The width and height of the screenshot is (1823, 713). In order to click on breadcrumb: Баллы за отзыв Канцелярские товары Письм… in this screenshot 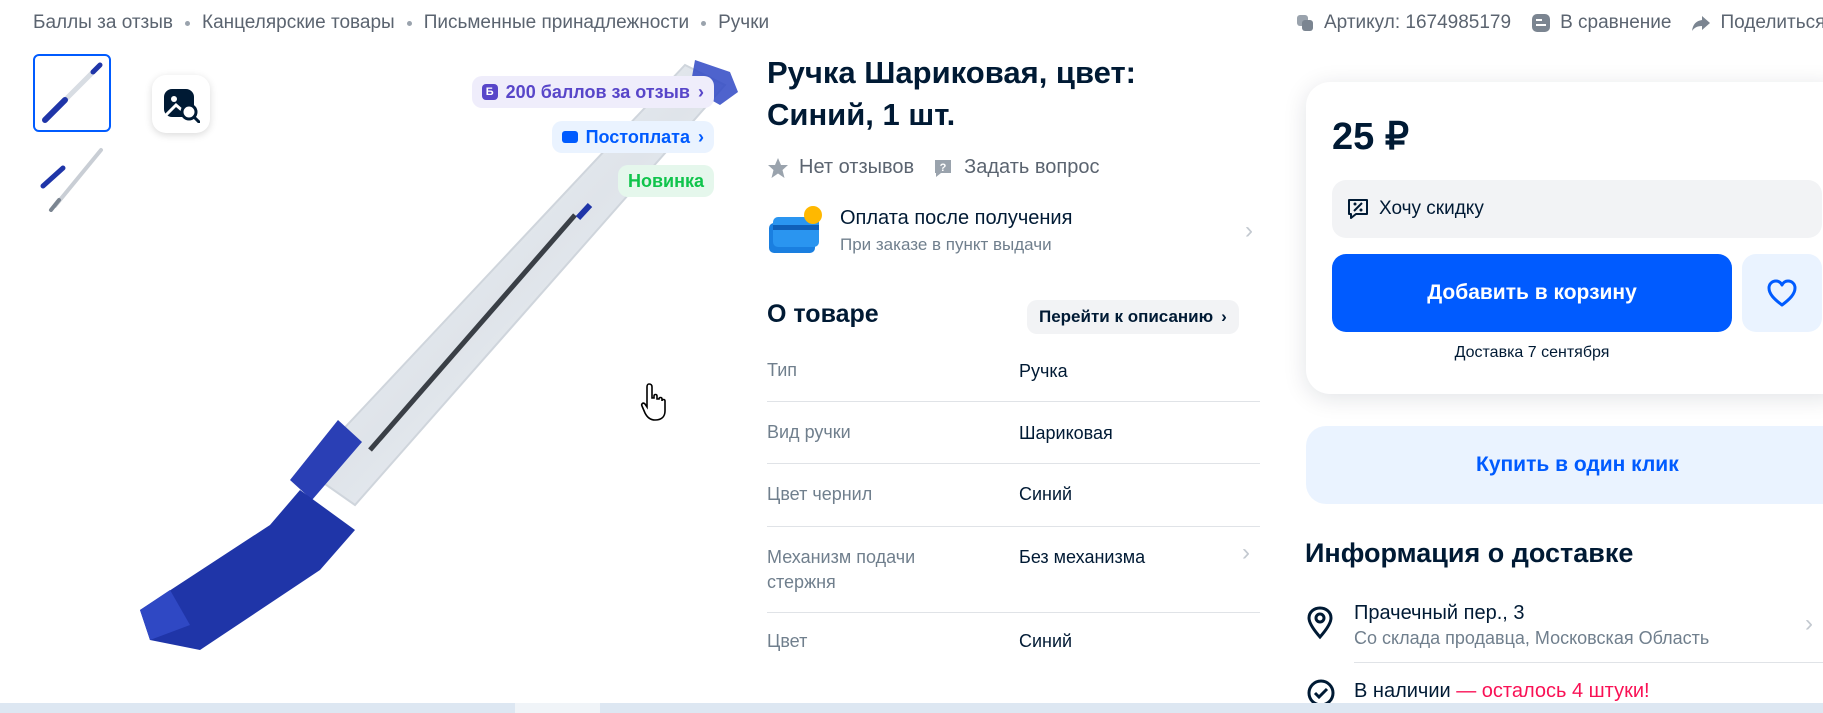, I will do `click(401, 23)`.